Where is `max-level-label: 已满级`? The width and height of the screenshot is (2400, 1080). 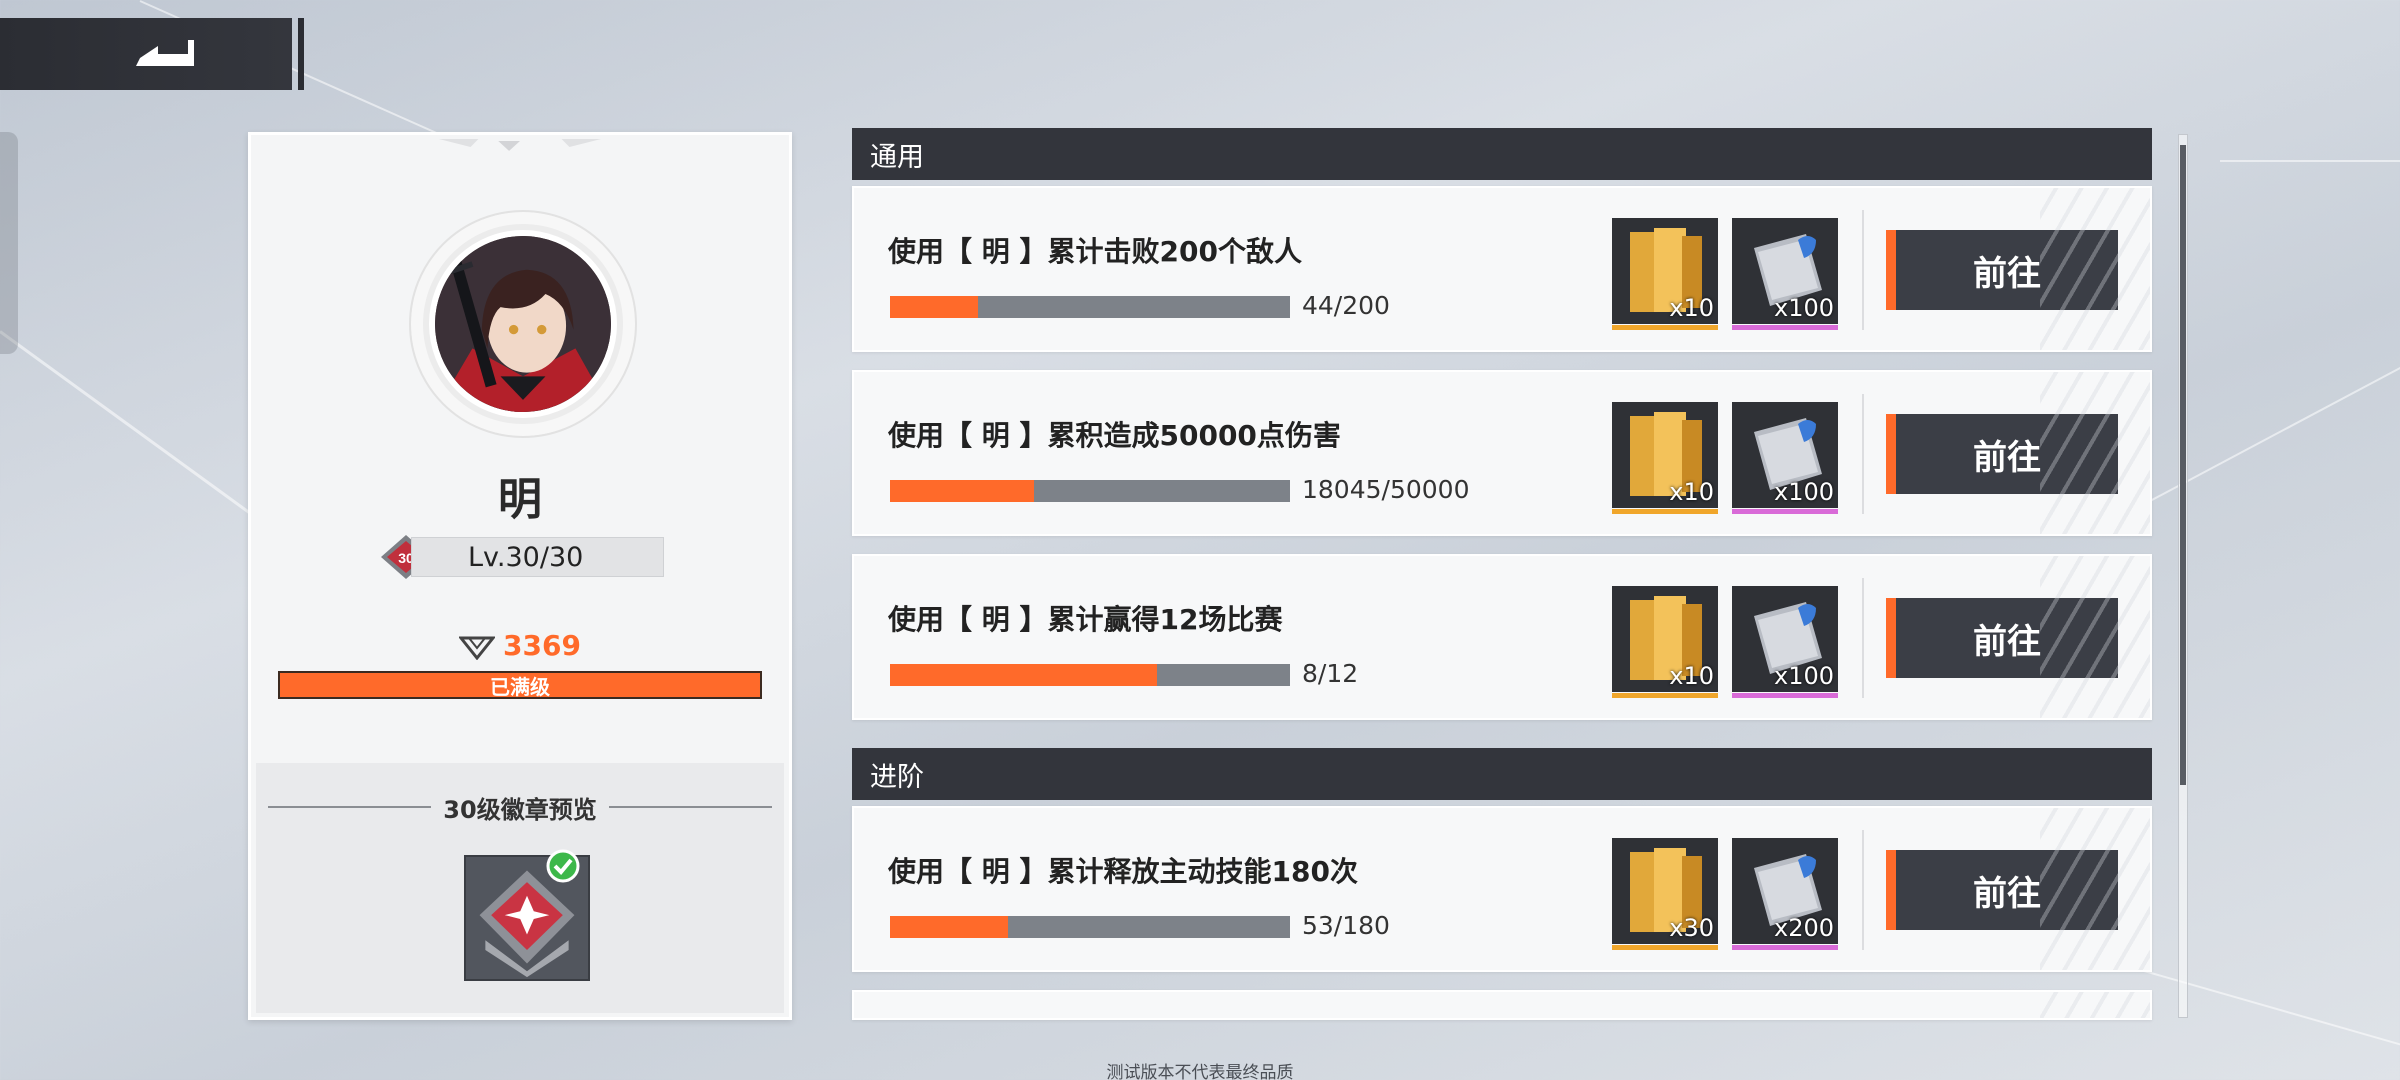
max-level-label: 已满级 is located at coordinates (520, 686).